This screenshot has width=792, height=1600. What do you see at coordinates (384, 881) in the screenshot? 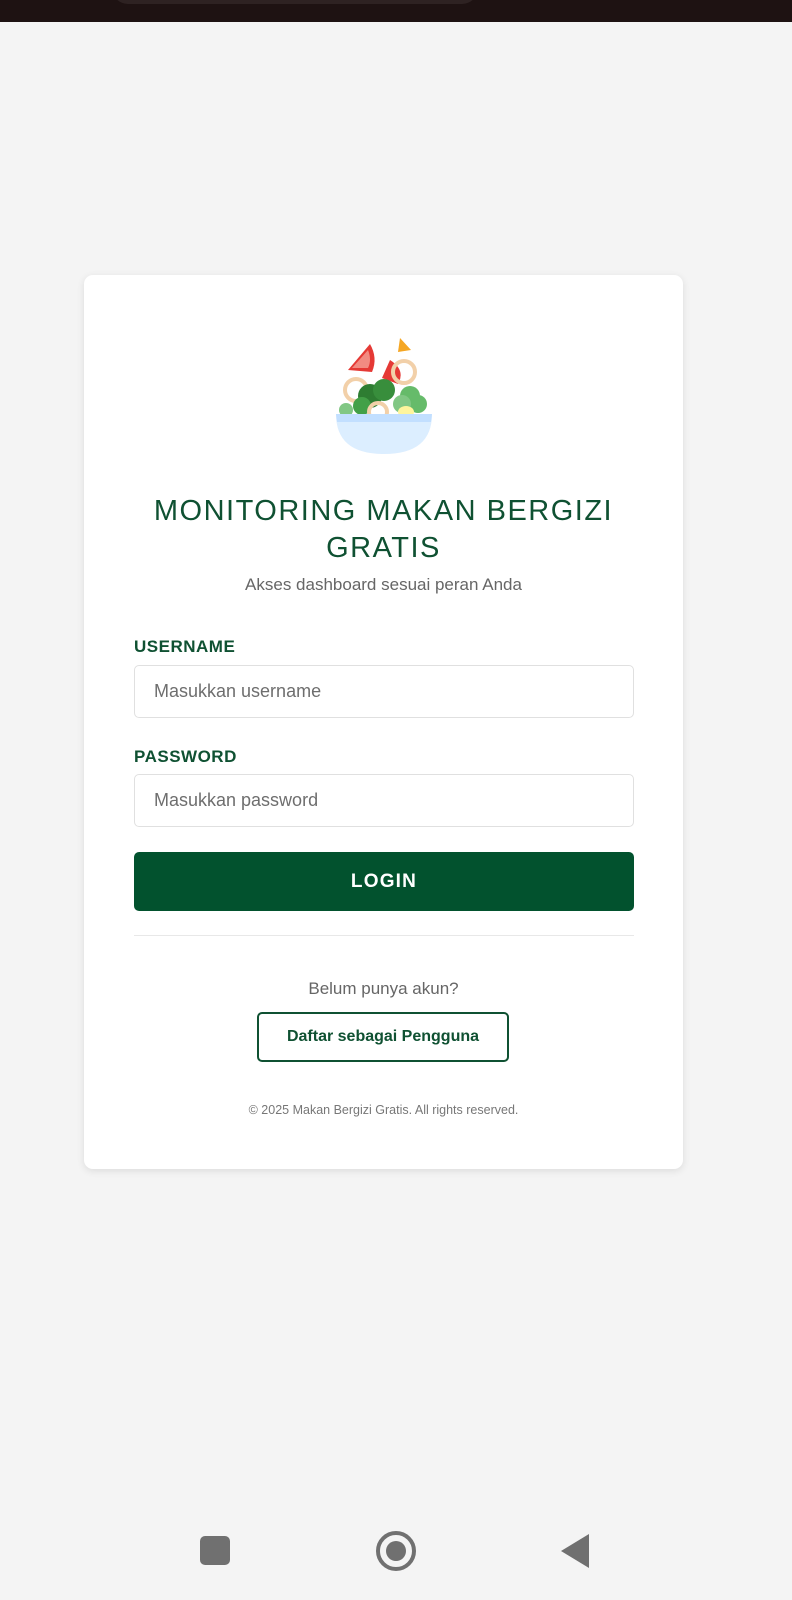
I see `login-button: LOGIN` at bounding box center [384, 881].